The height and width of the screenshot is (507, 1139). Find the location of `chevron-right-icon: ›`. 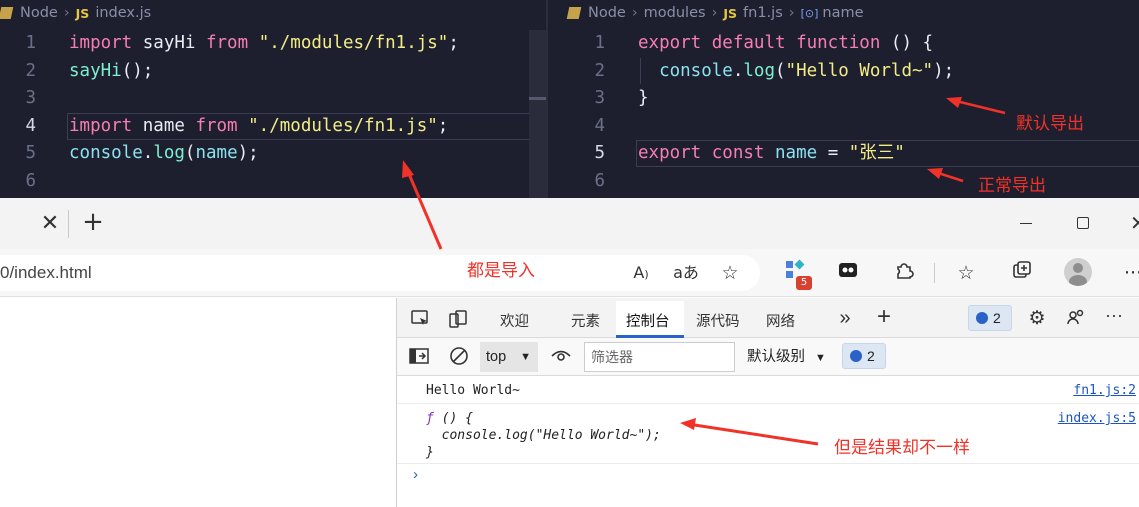

chevron-right-icon: › is located at coordinates (791, 13).